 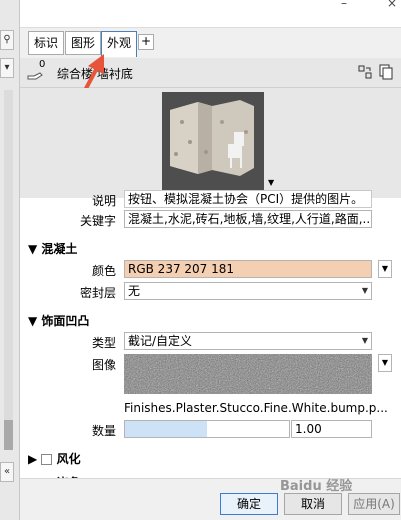 I want to click on texture-noise, so click(x=248, y=374).